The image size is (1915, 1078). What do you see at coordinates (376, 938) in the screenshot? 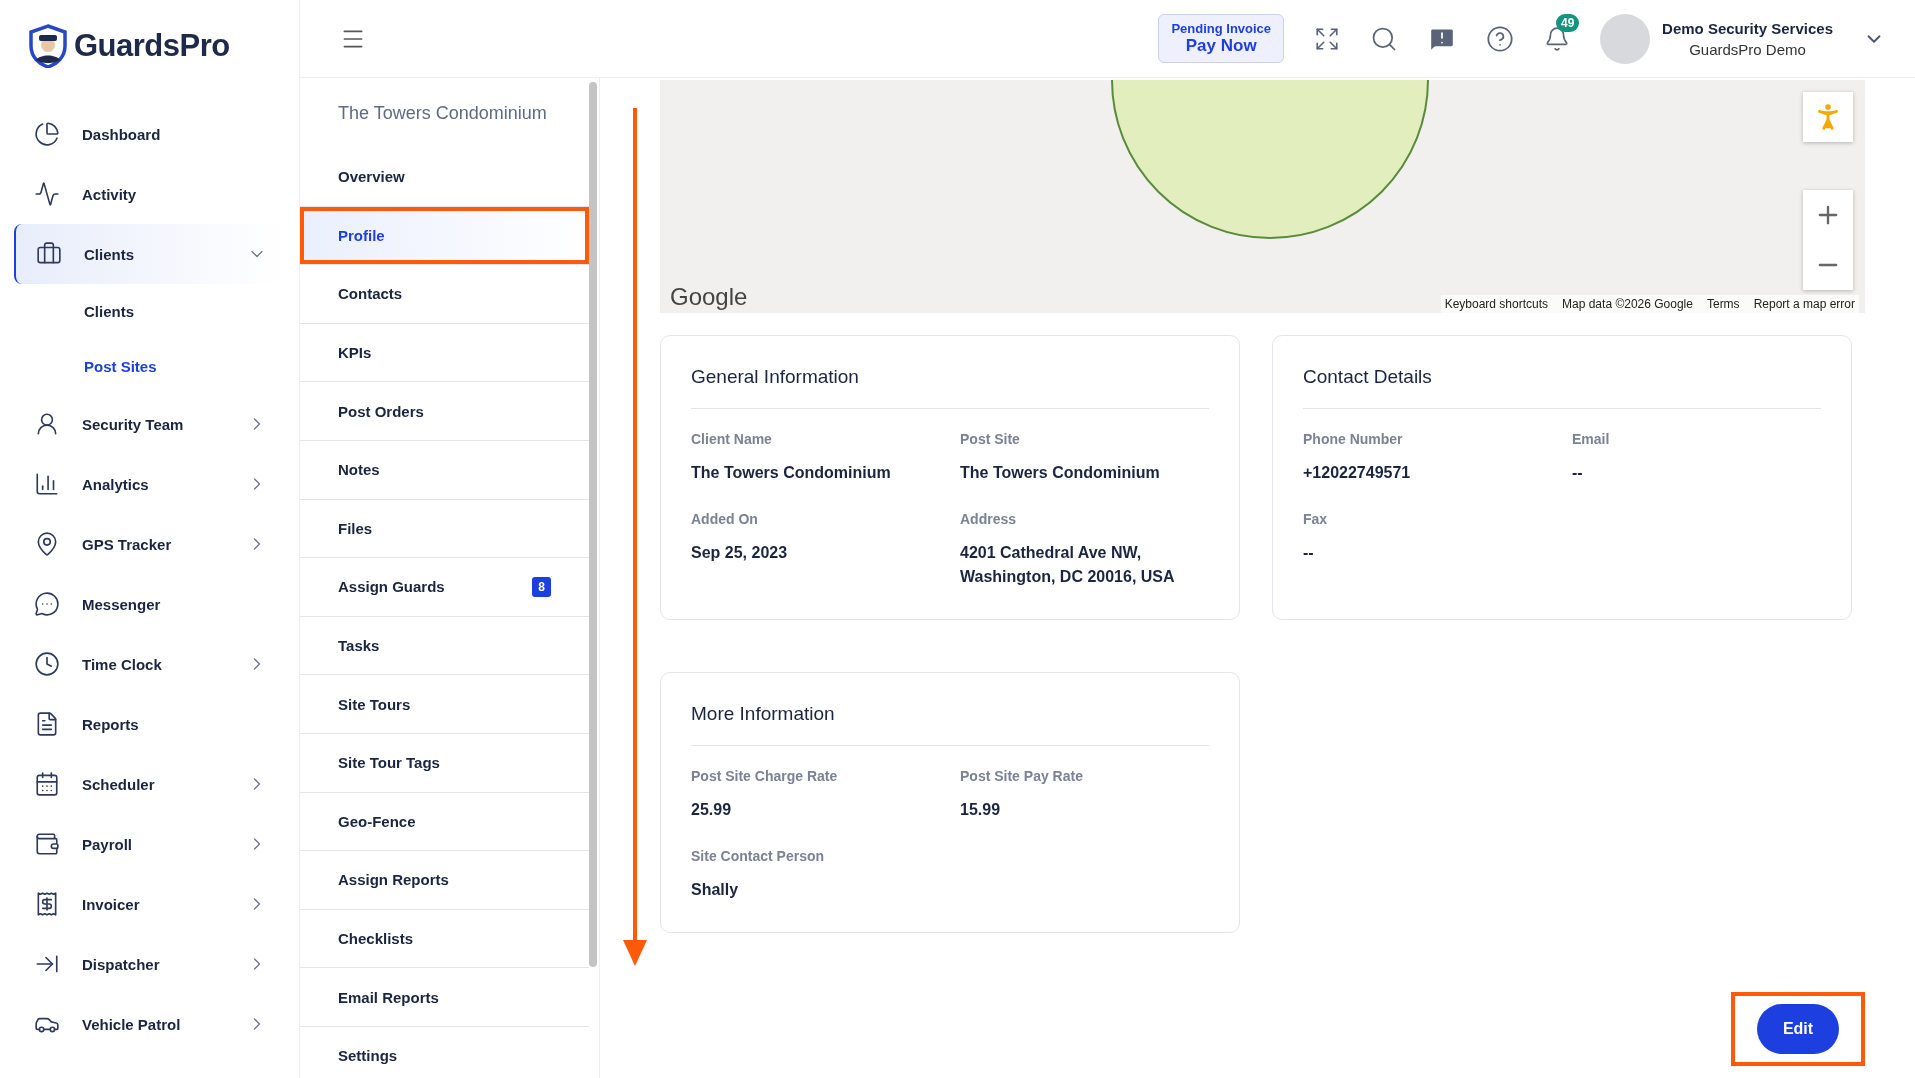
I see `subnav-label: Checklists` at bounding box center [376, 938].